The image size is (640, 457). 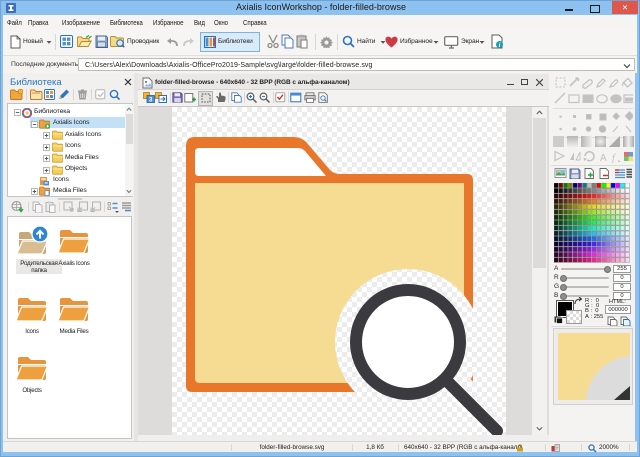 I want to click on svg-text: i, so click(x=500, y=45).